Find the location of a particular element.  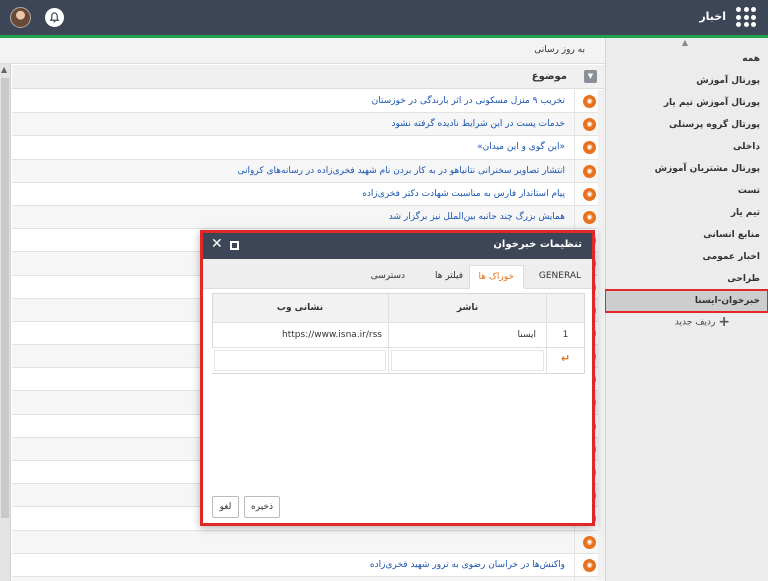

bell-icon is located at coordinates (54, 17).